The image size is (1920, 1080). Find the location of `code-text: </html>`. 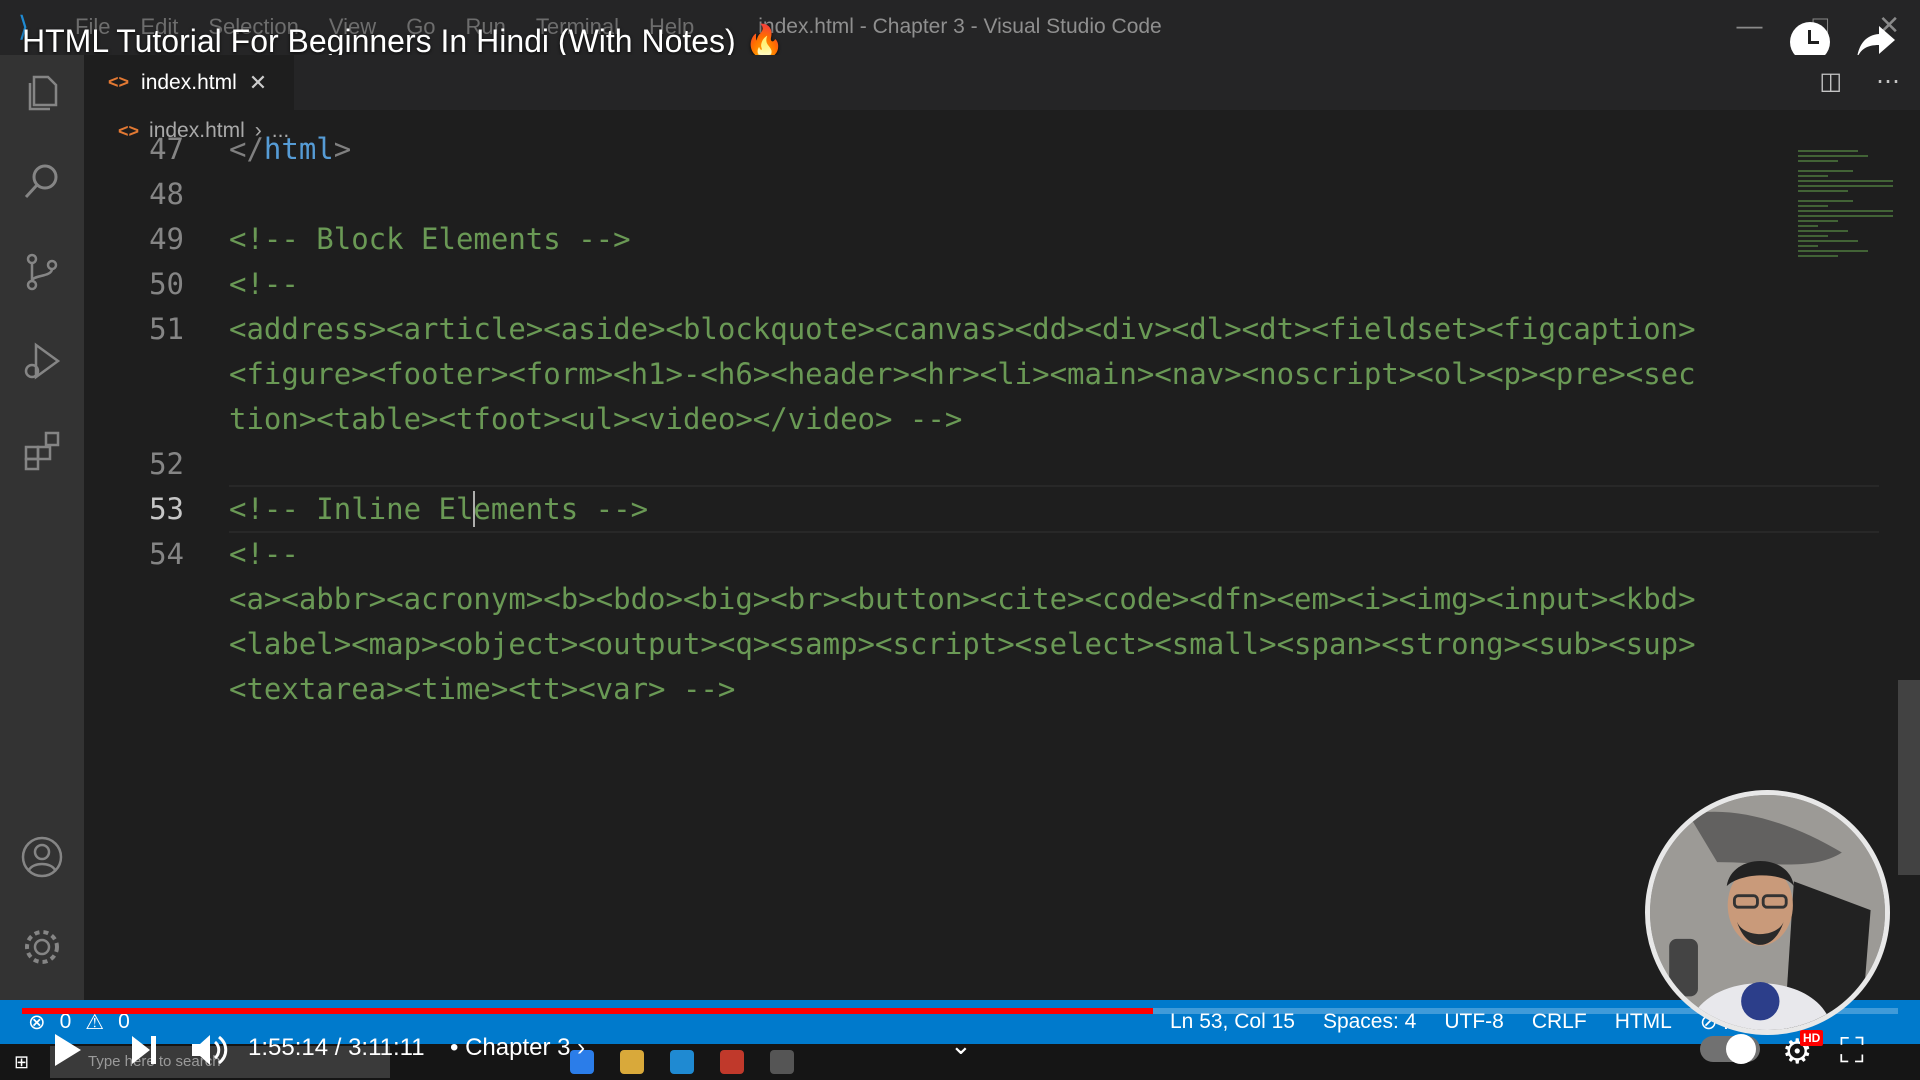

code-text: </html> is located at coordinates (290, 149).